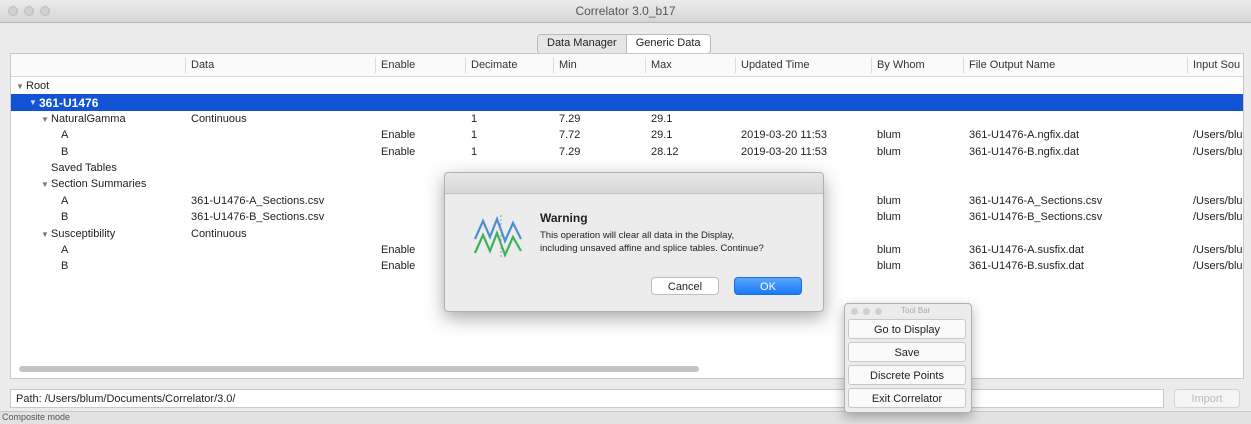 Image resolution: width=1251 pixels, height=424 pixels. I want to click on table-cell: Continuous, so click(219, 118).